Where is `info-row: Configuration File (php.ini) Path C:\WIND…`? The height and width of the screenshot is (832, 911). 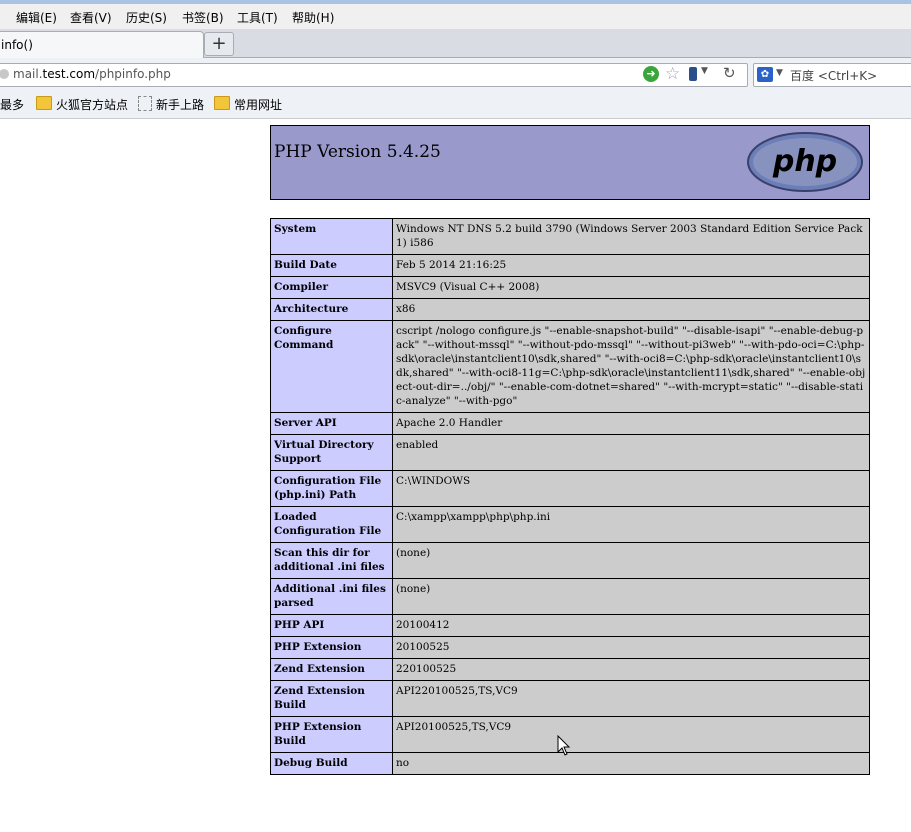
info-row: Configuration File (php.ini) Path C:\WIND… is located at coordinates (570, 488).